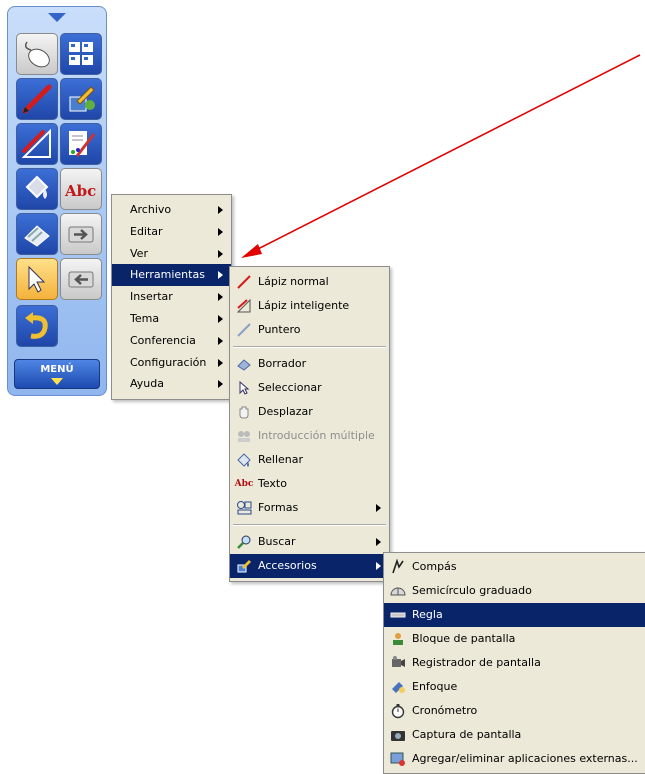  What do you see at coordinates (145, 318) in the screenshot?
I see `menu-item-label: Tema` at bounding box center [145, 318].